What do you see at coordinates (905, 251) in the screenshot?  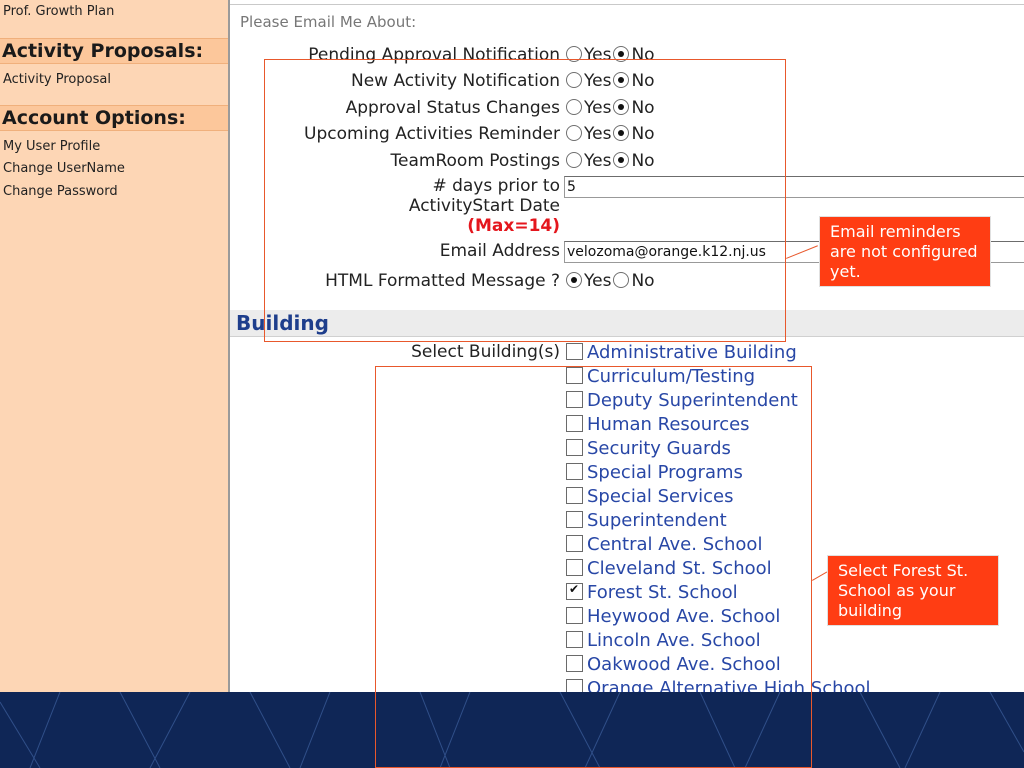 I see `email-callout: Email reminders are not configured yet.` at bounding box center [905, 251].